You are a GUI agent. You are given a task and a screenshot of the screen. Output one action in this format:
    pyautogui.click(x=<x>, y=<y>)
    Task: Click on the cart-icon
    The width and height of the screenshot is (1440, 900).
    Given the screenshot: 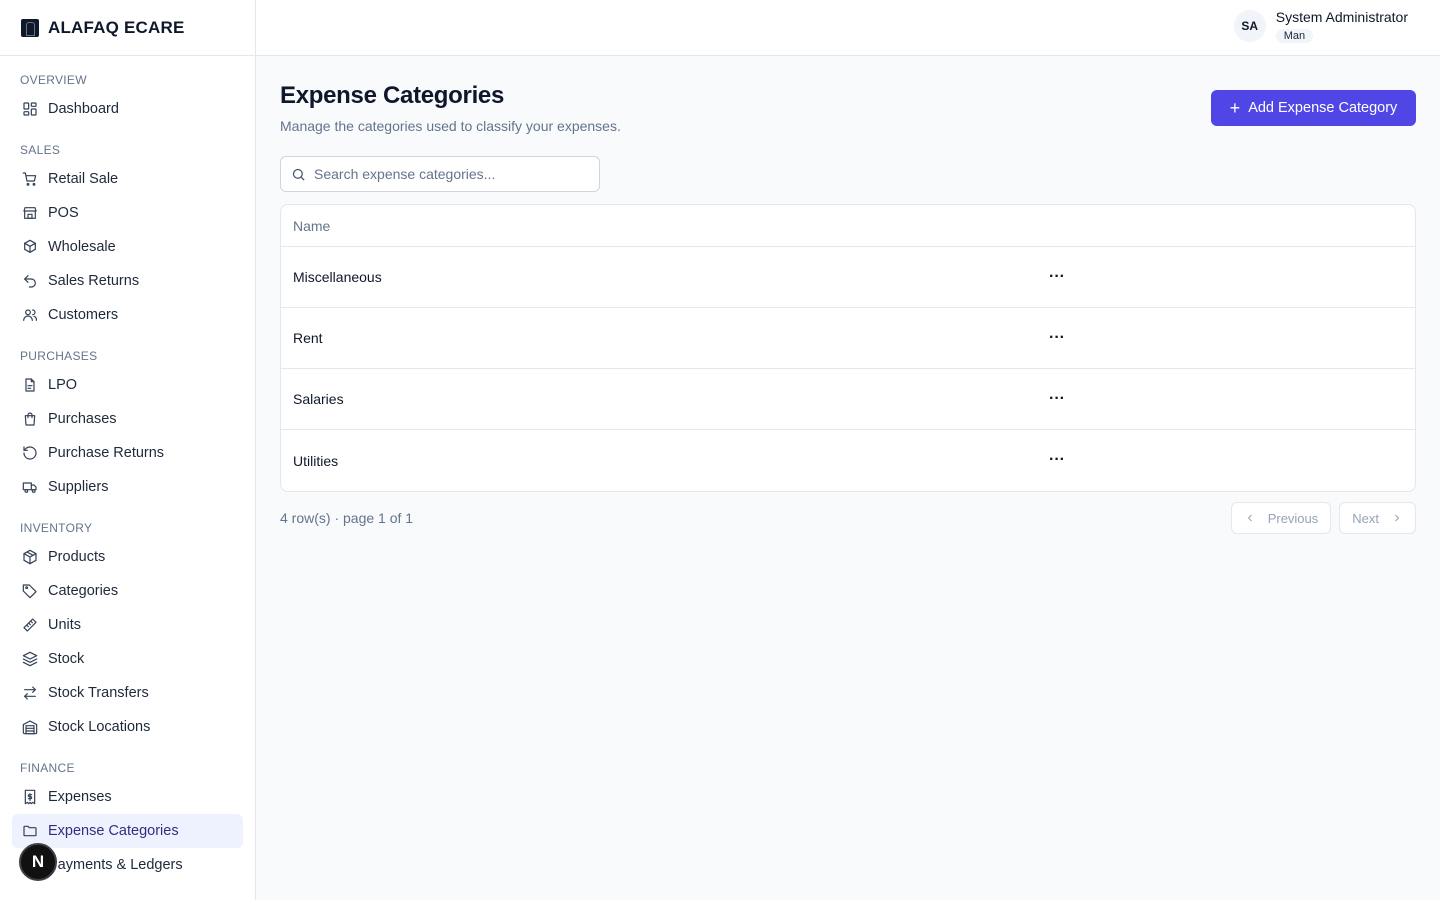 What is the action you would take?
    pyautogui.click(x=30, y=179)
    